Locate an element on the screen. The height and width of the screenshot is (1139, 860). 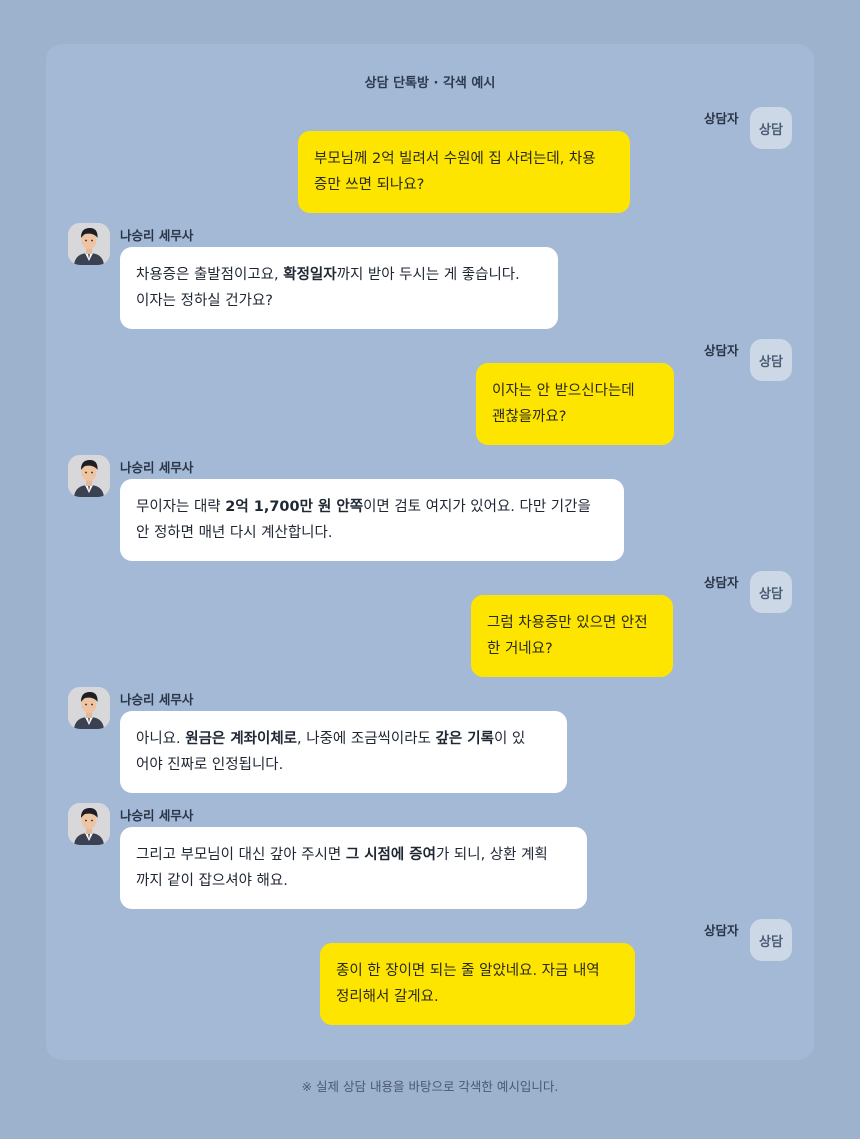
message-text: 까지 같이 잡으셔야 해요. is located at coordinates (212, 881).